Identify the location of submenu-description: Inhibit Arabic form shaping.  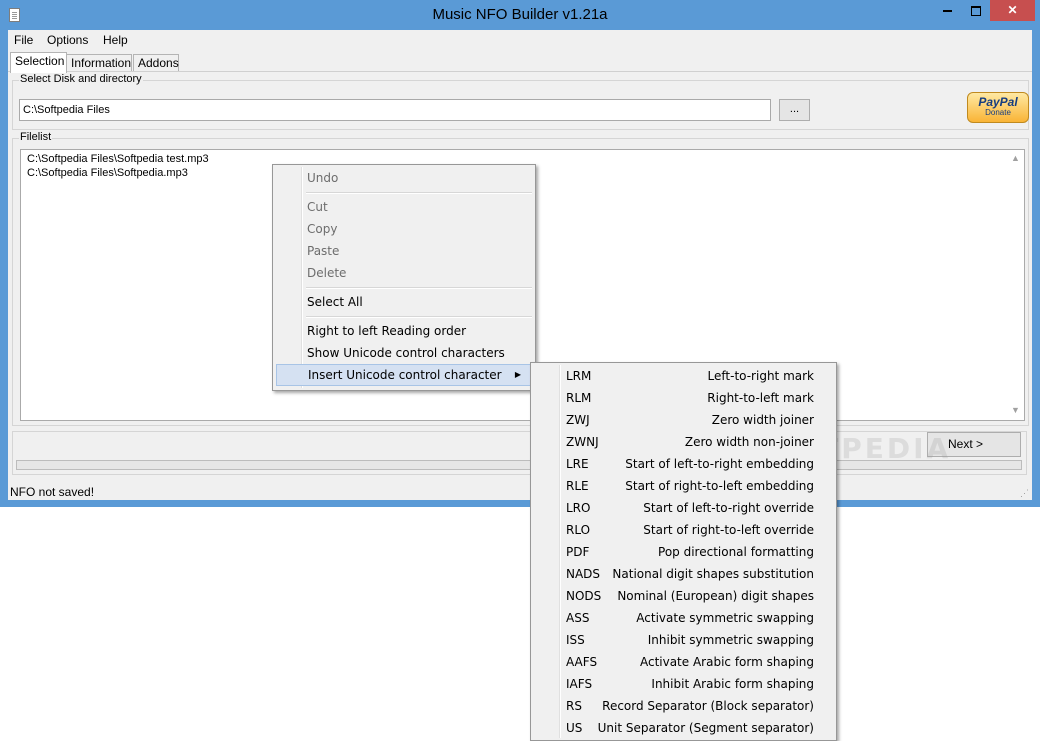
(732, 684).